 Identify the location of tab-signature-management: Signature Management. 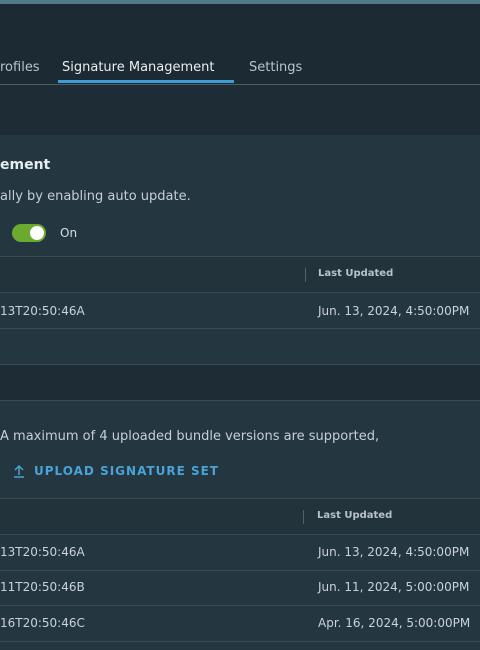
(138, 67).